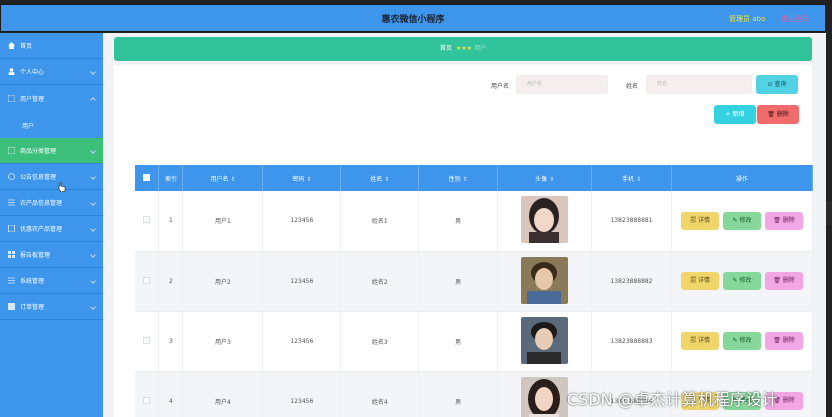 The image size is (832, 417). Describe the element at coordinates (632, 341) in the screenshot. I see `cell-phone: 13823888883` at that location.